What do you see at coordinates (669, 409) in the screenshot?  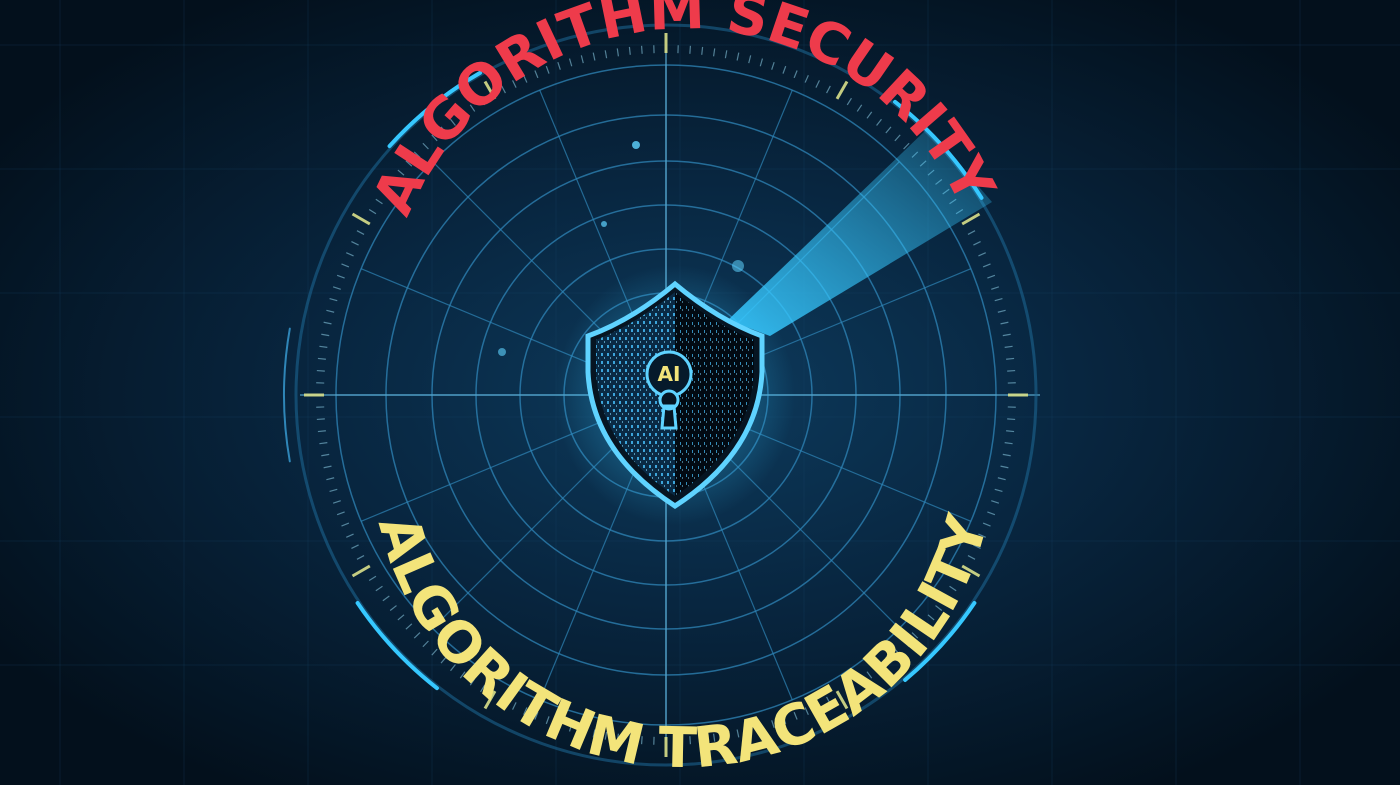 I see `keyhole-icon` at bounding box center [669, 409].